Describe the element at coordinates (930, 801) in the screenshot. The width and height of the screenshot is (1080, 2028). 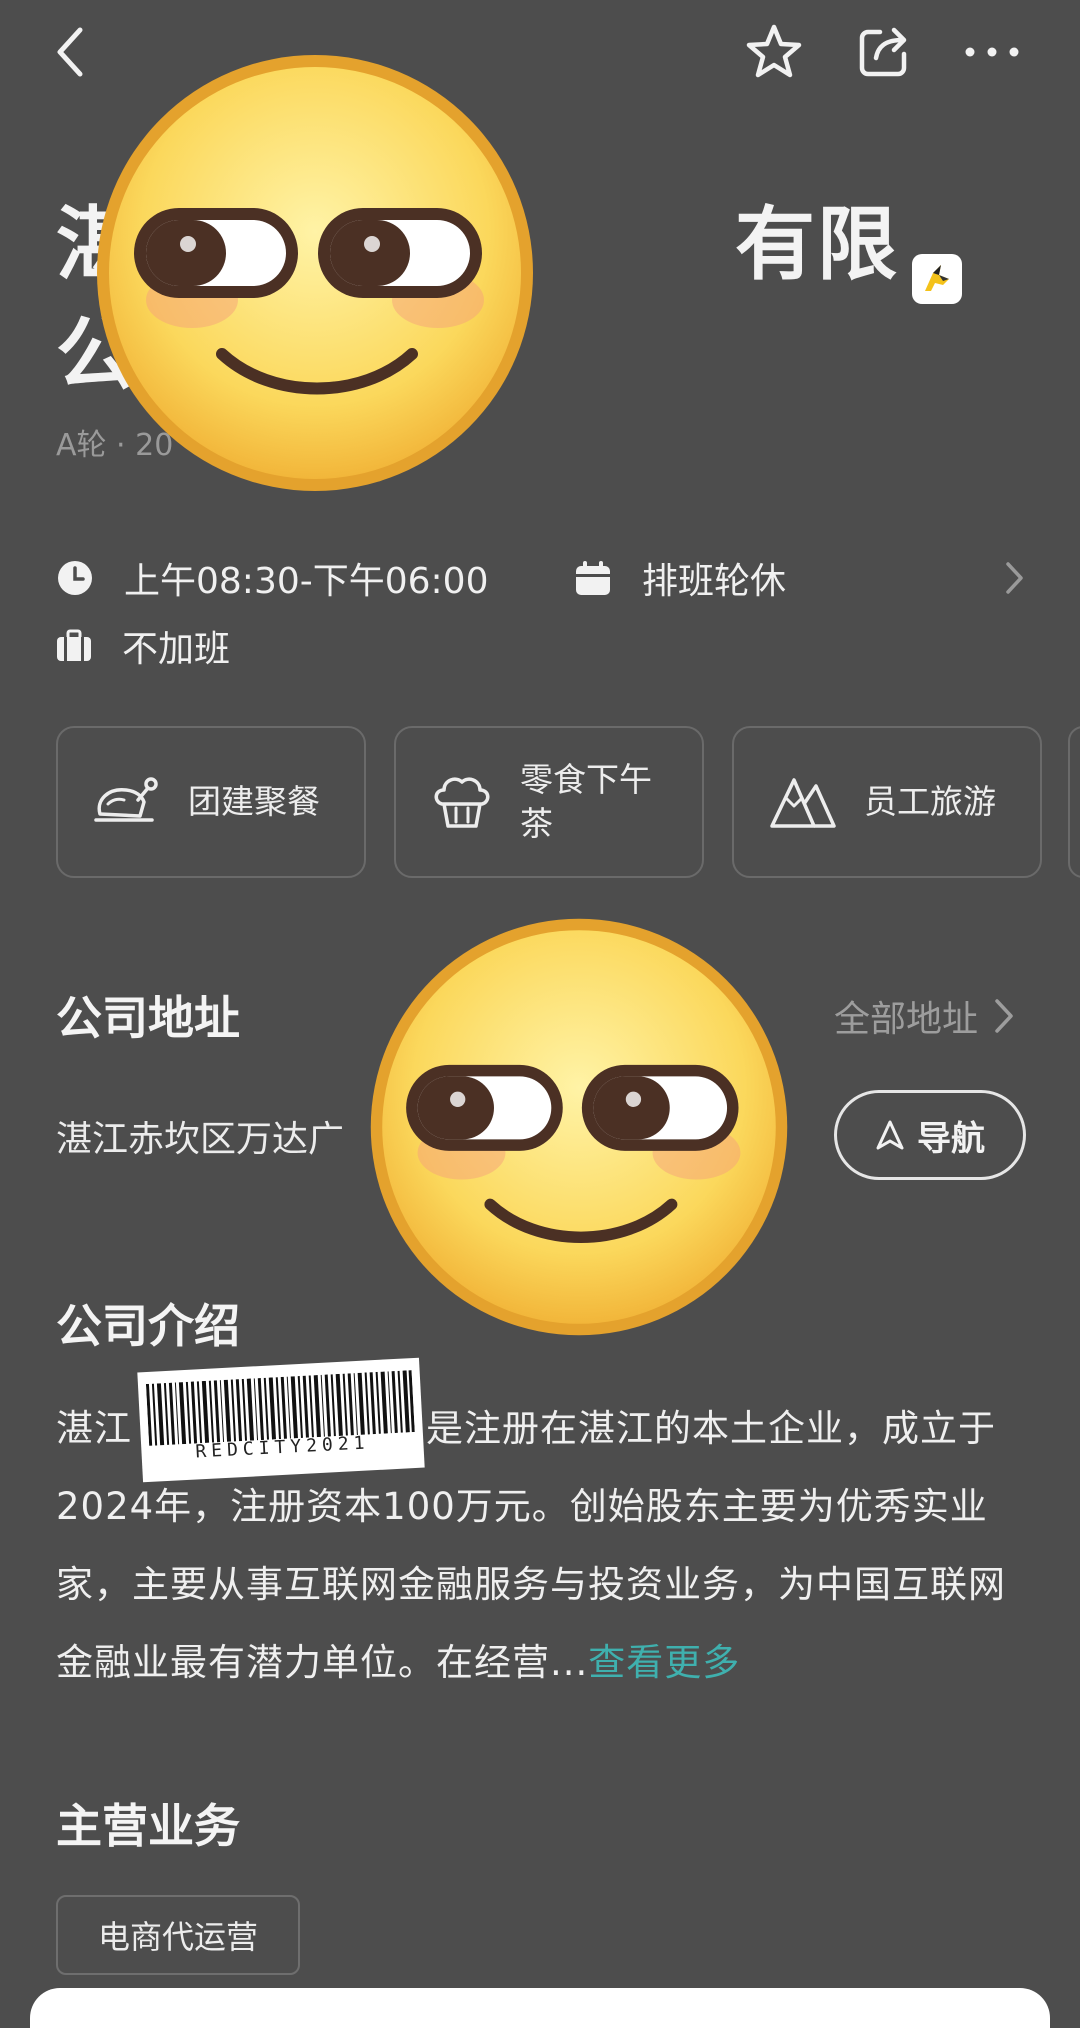
I see `welfare-label: 员工旅游` at that location.